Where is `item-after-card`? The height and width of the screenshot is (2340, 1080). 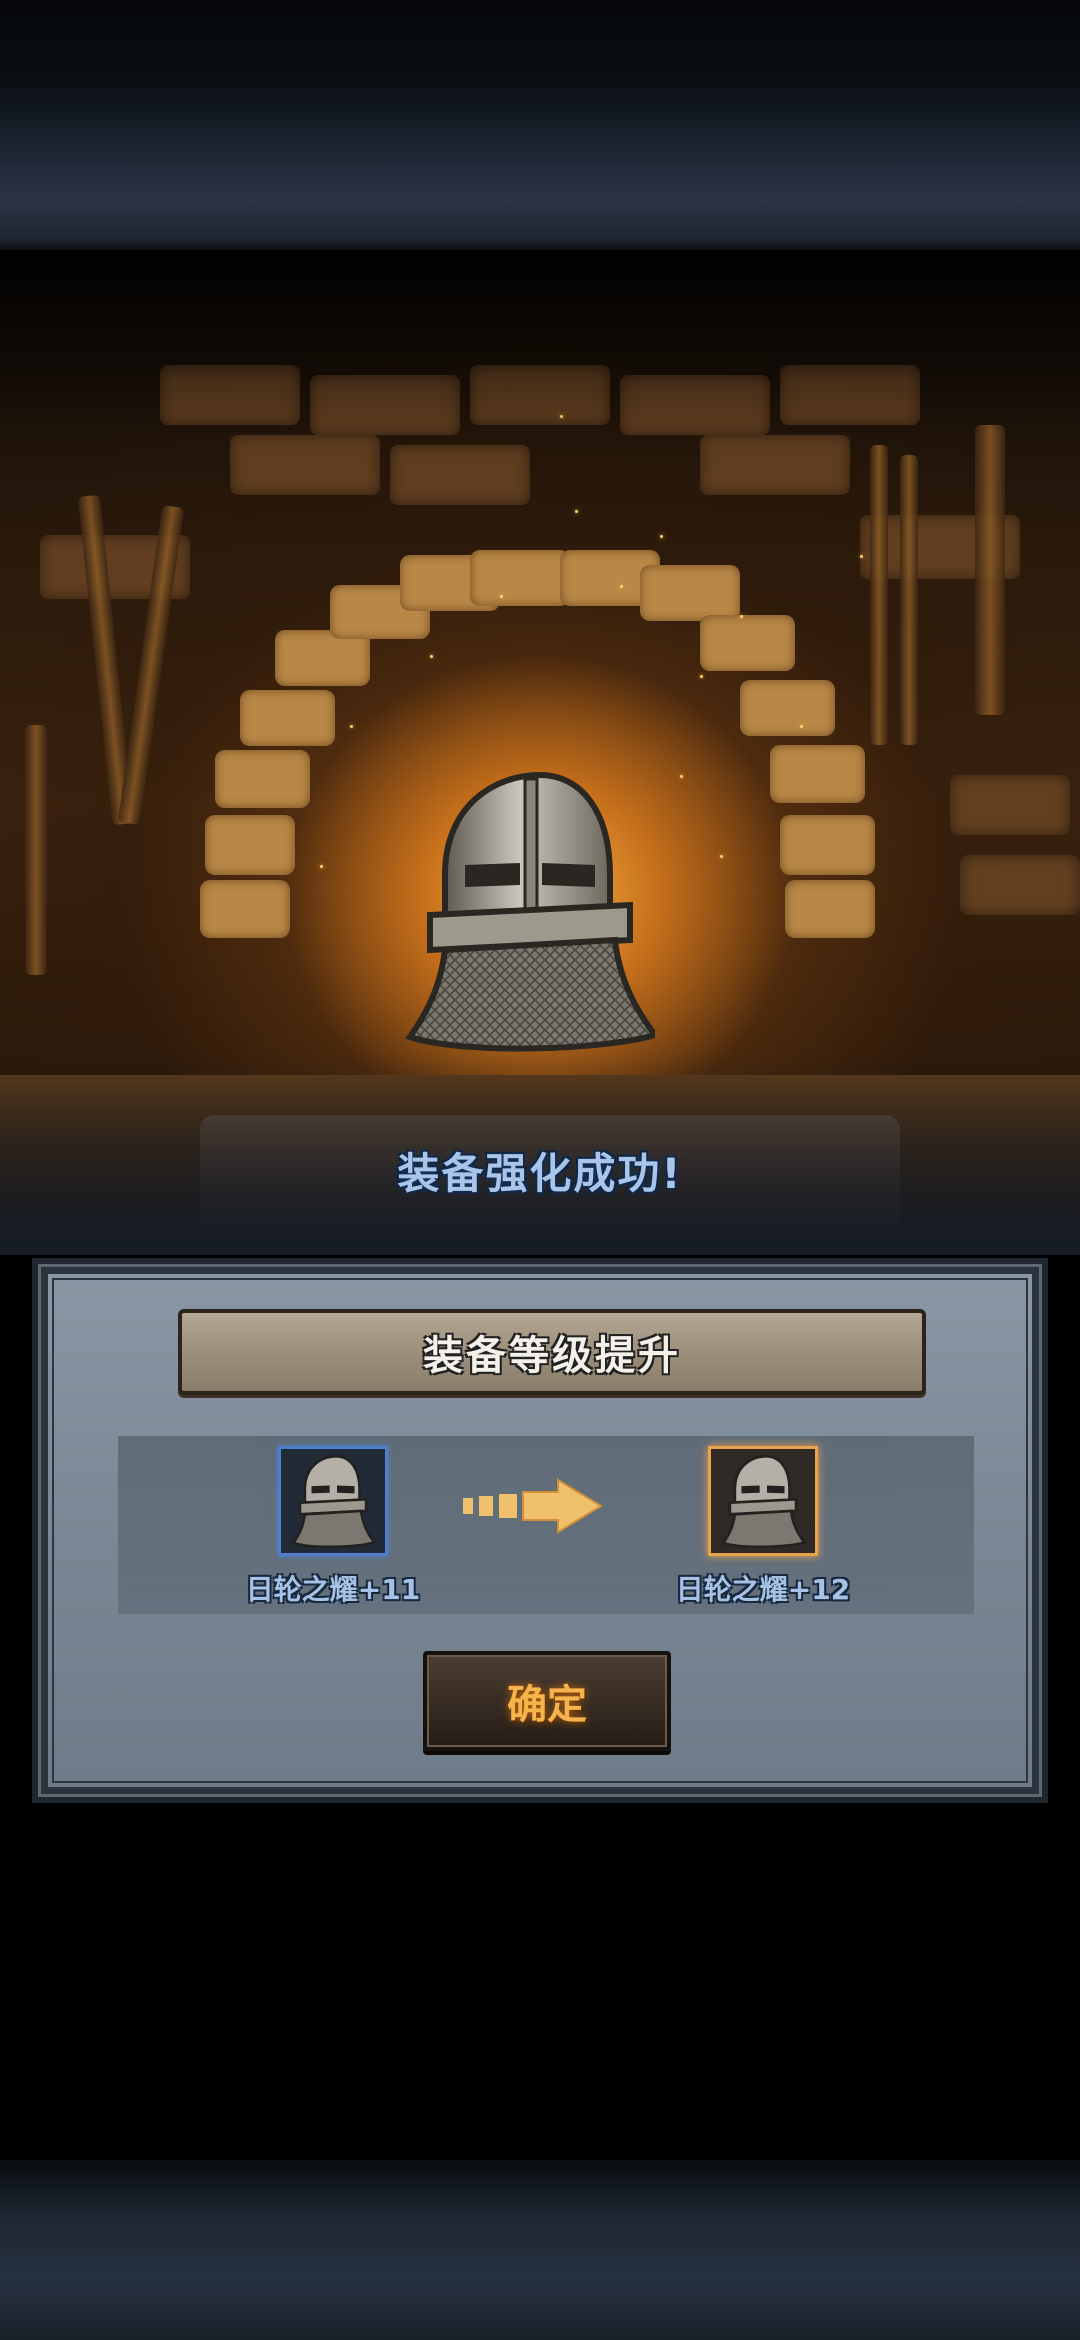 item-after-card is located at coordinates (763, 1501).